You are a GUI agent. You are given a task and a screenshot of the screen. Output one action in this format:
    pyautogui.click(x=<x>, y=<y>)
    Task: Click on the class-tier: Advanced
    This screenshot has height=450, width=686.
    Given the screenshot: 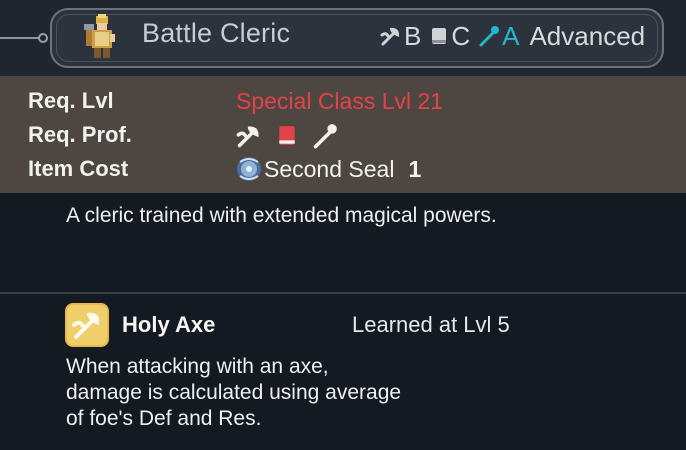 What is the action you would take?
    pyautogui.click(x=587, y=35)
    